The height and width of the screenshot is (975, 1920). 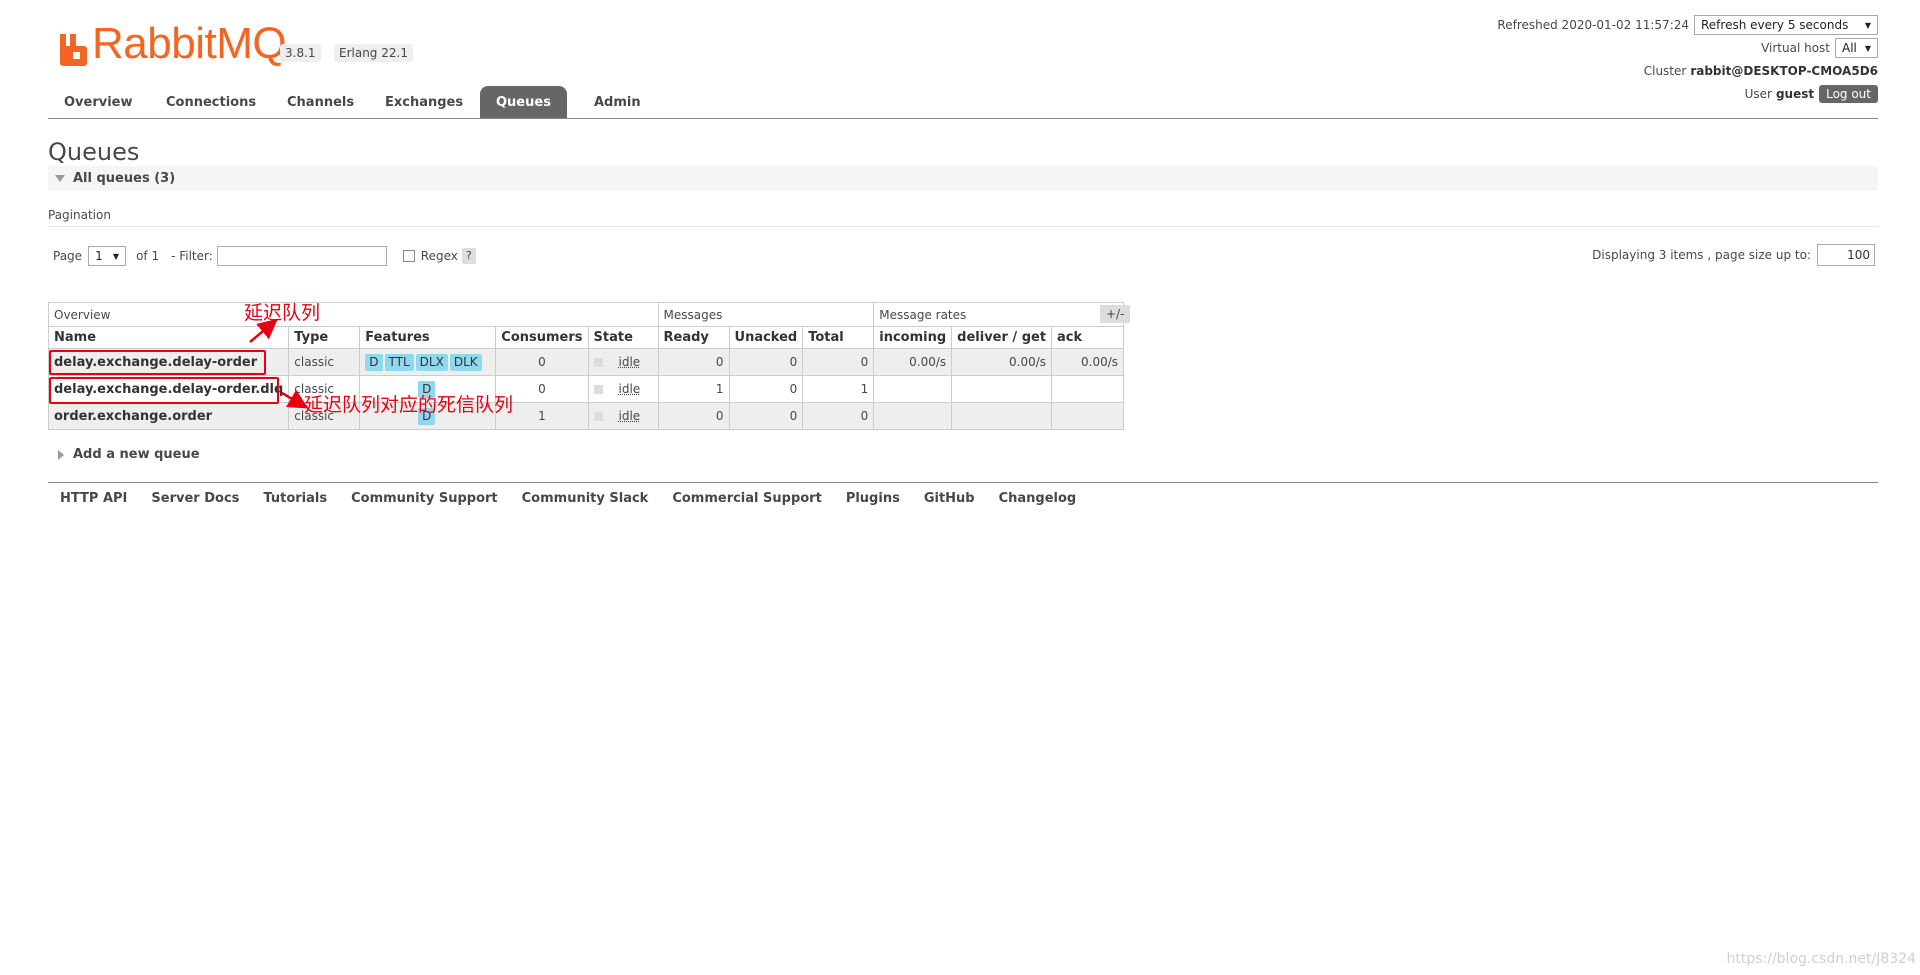 I want to click on group-overview: Overview, so click(x=353, y=314).